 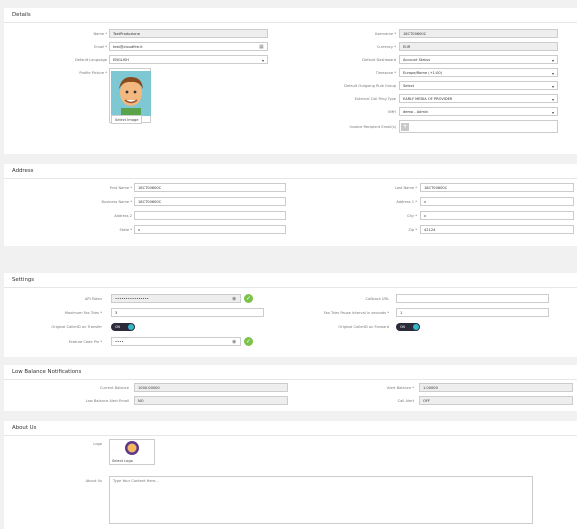 What do you see at coordinates (24, 428) in the screenshot?
I see `about-title: About Us` at bounding box center [24, 428].